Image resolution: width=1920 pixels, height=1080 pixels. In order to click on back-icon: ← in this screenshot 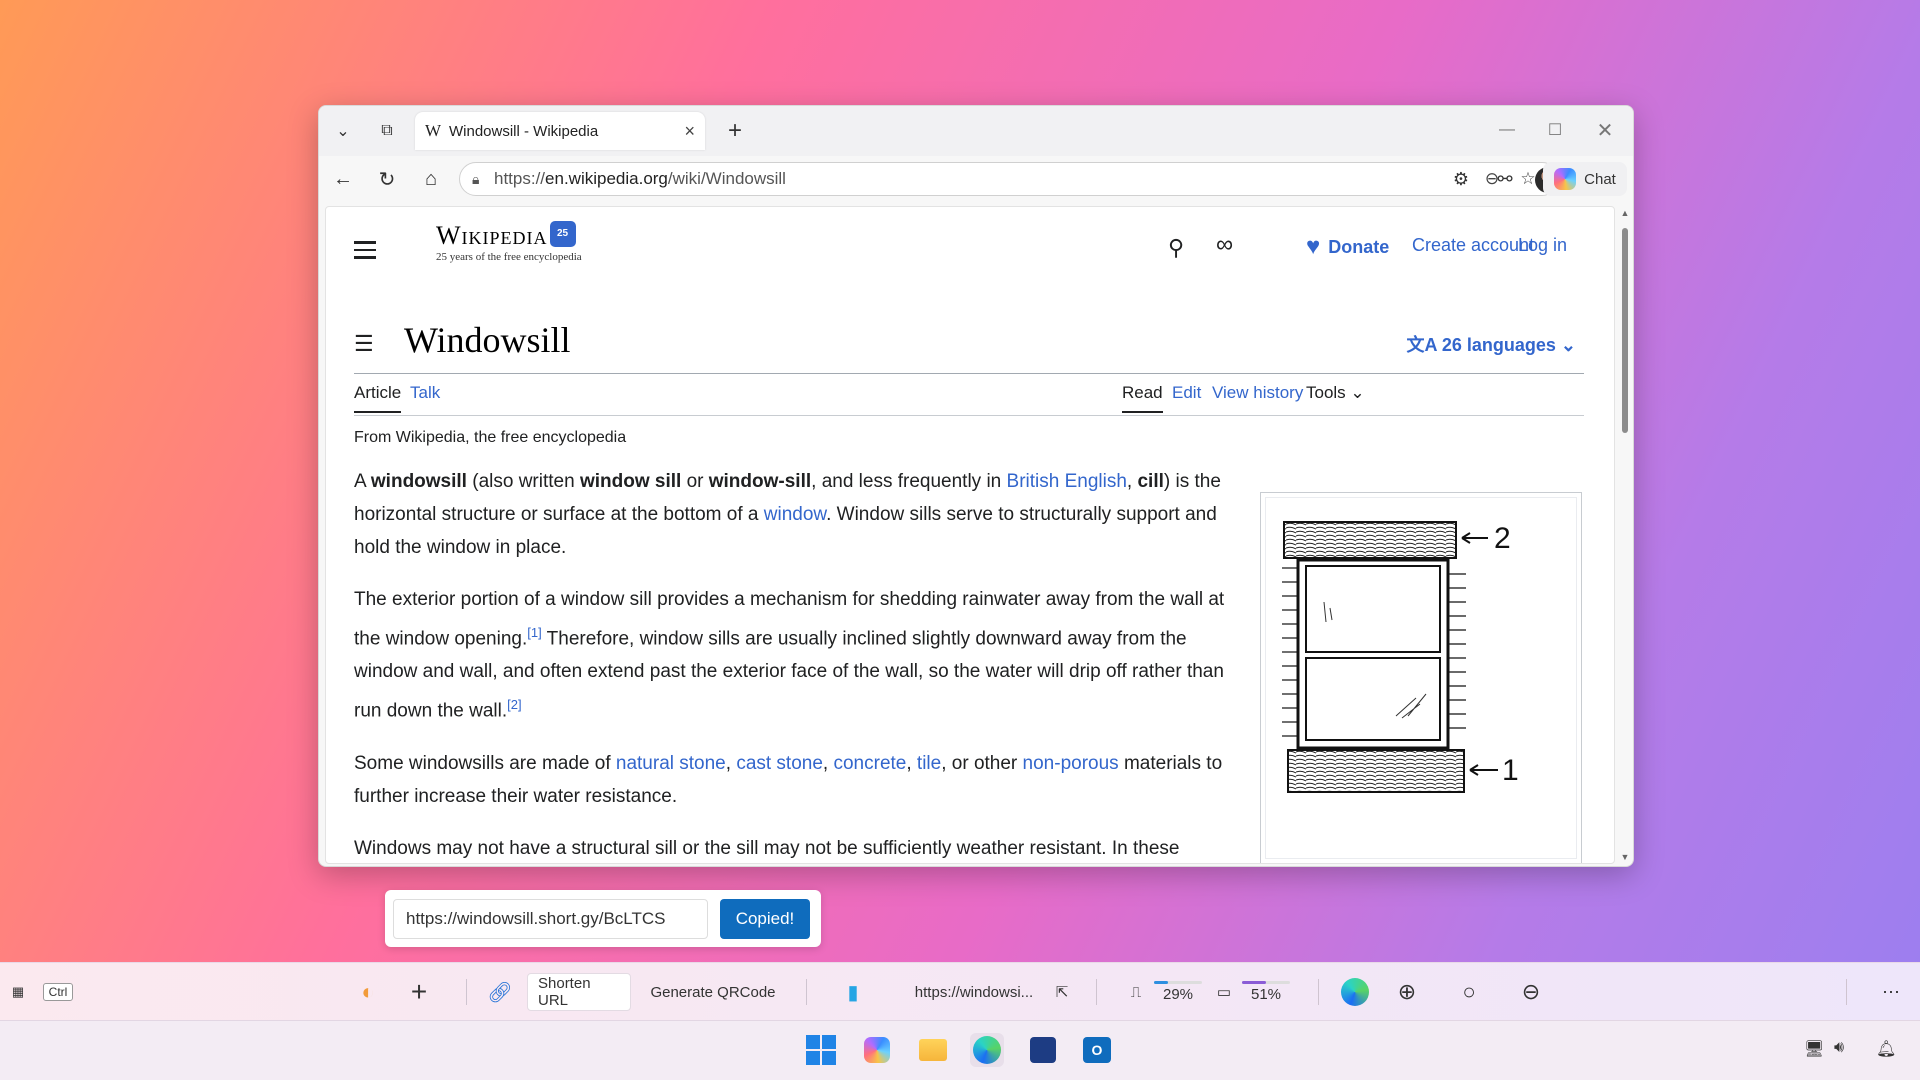, I will do `click(343, 179)`.